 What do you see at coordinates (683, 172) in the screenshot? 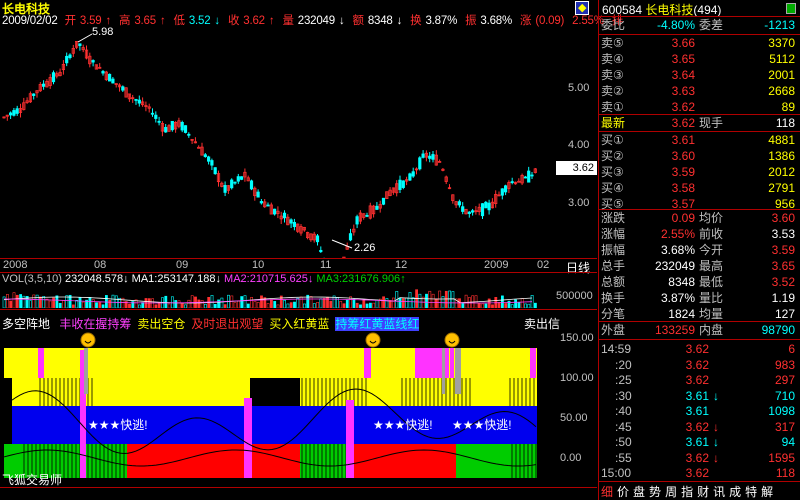
I see `order-price: 3.59` at bounding box center [683, 172].